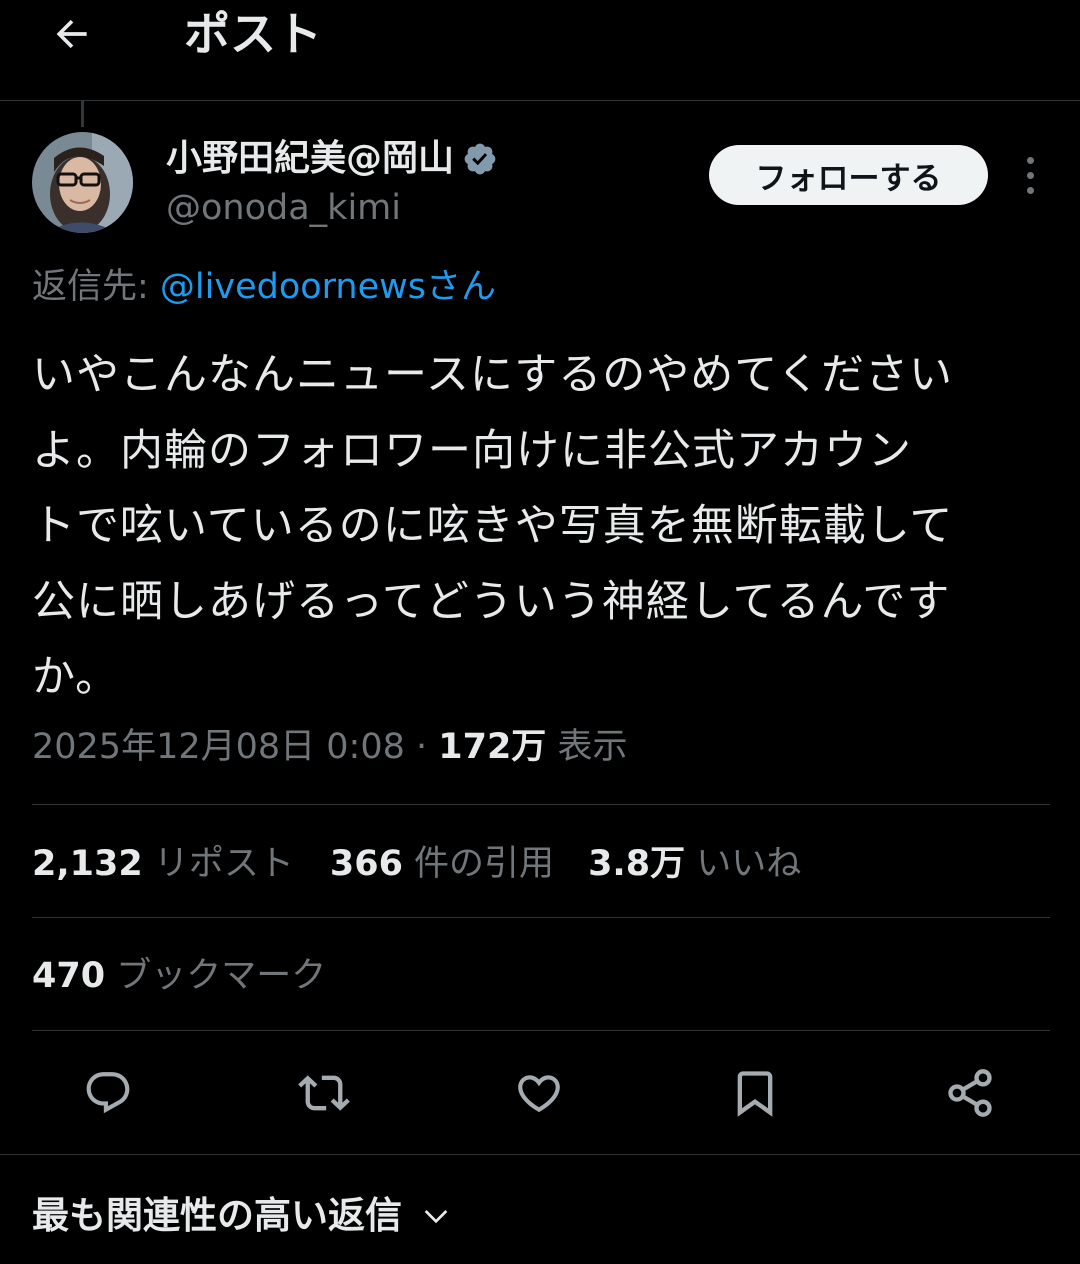 Image resolution: width=1080 pixels, height=1264 pixels. What do you see at coordinates (472, 450) in the screenshot?
I see `tweet-text-line: よ。内輪のフォロワー向けに非公式アカウン` at bounding box center [472, 450].